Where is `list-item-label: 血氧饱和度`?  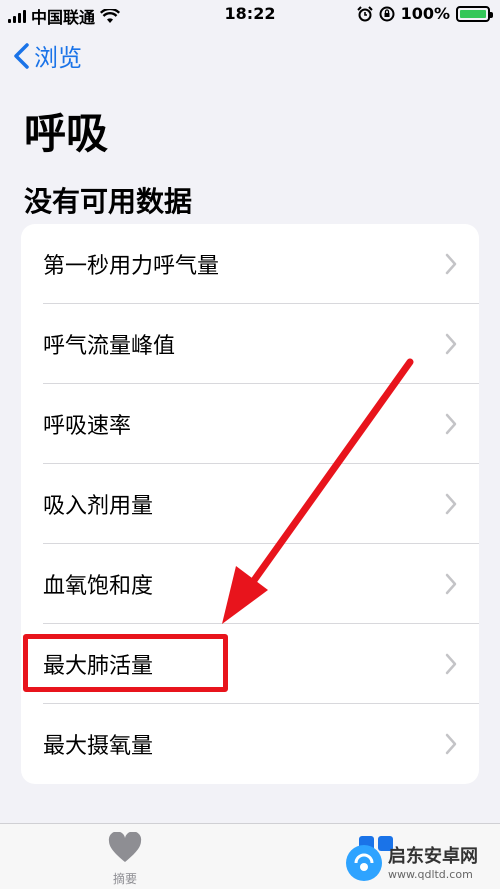 list-item-label: 血氧饱和度 is located at coordinates (98, 586).